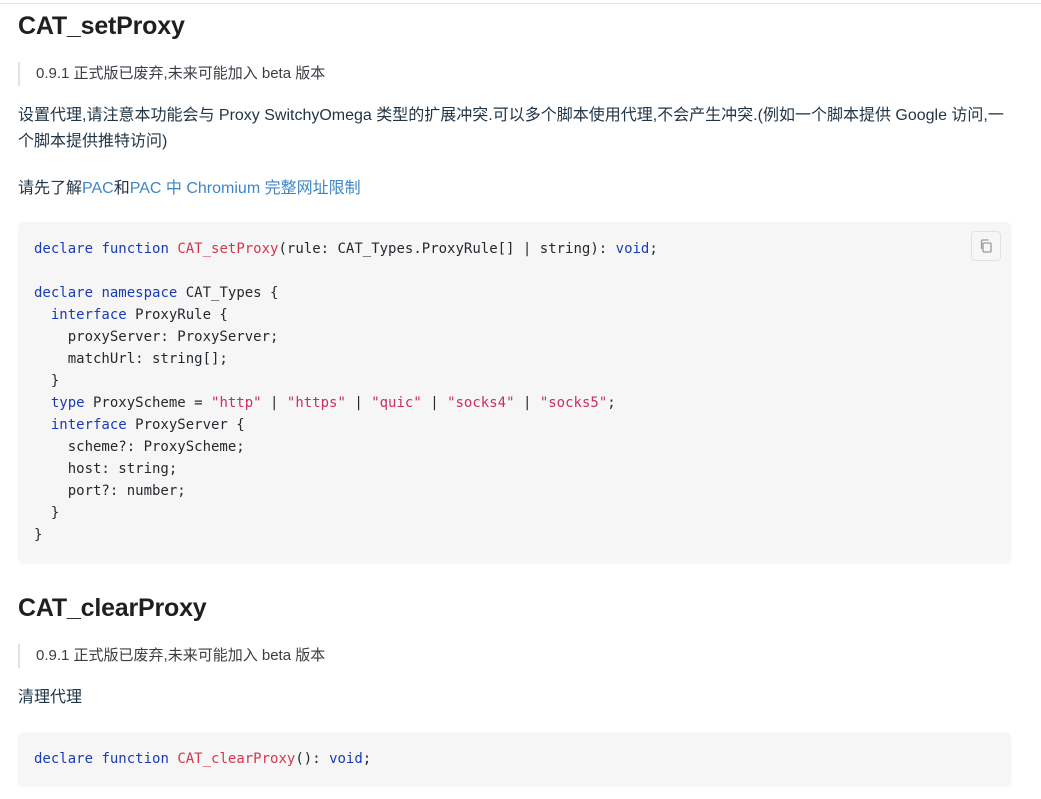  Describe the element at coordinates (520, 2) in the screenshot. I see `top-divider` at that location.